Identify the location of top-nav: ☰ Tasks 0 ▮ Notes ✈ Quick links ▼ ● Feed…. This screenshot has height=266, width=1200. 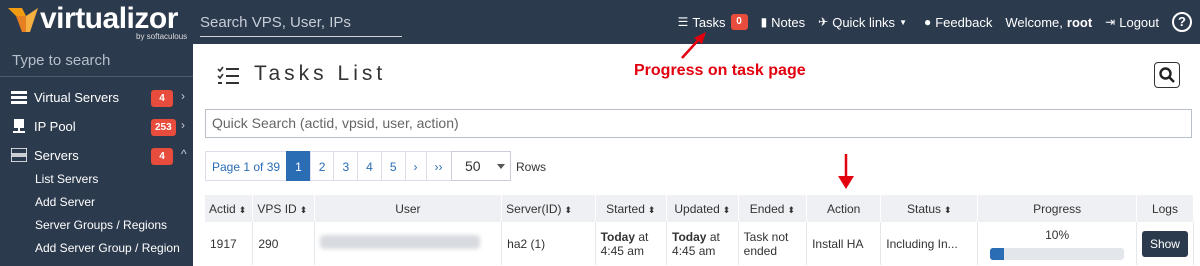
(928, 22).